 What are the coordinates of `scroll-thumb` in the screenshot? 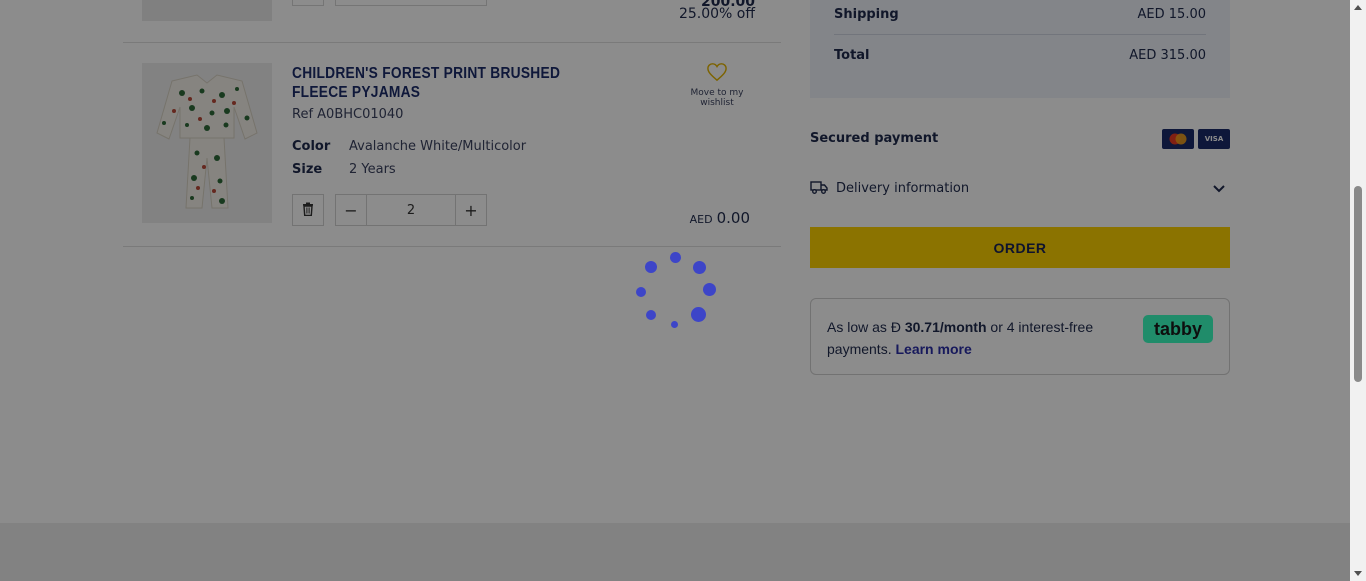 It's located at (1358, 284).